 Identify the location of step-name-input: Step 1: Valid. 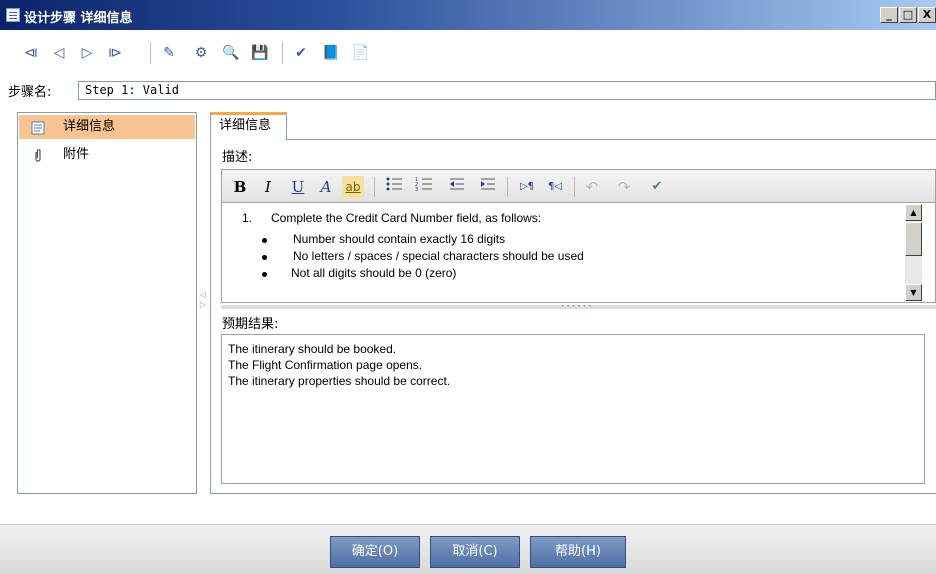
(507, 90).